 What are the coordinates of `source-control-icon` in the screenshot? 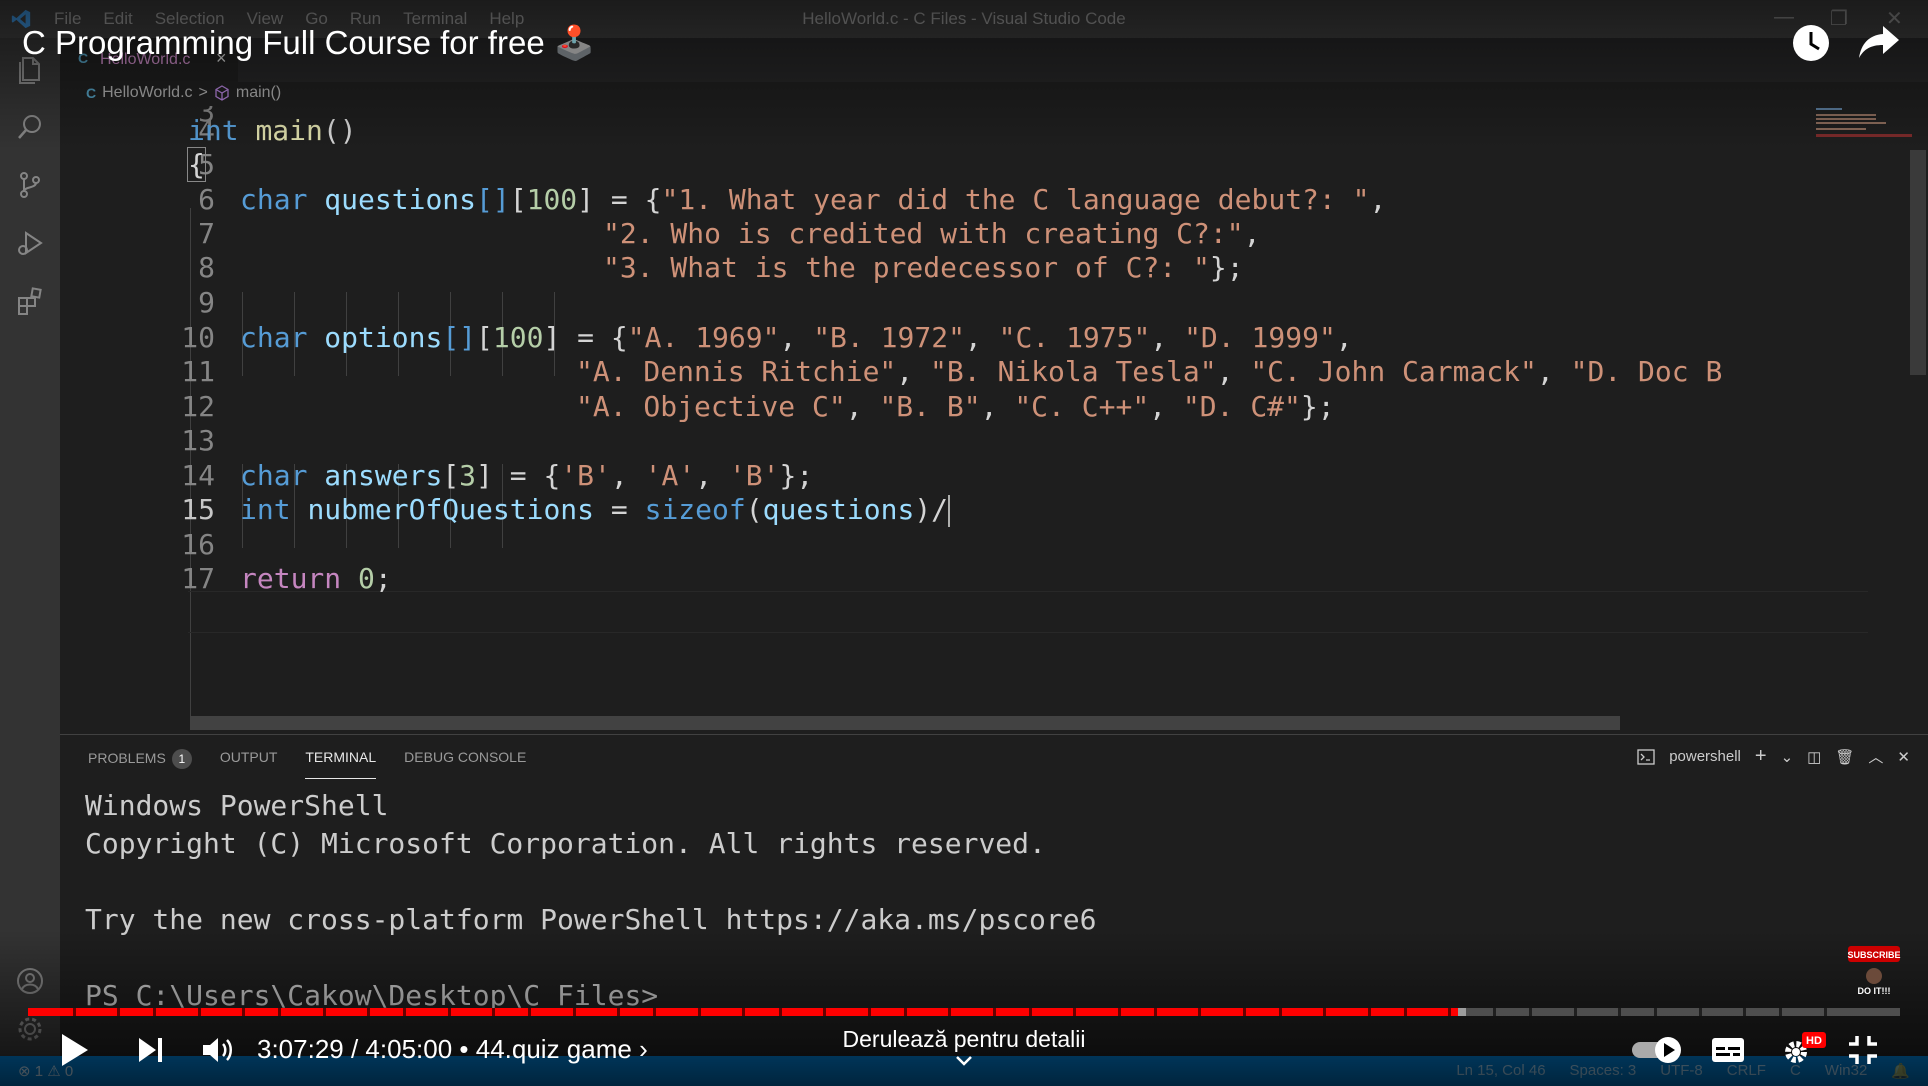 It's located at (30, 185).